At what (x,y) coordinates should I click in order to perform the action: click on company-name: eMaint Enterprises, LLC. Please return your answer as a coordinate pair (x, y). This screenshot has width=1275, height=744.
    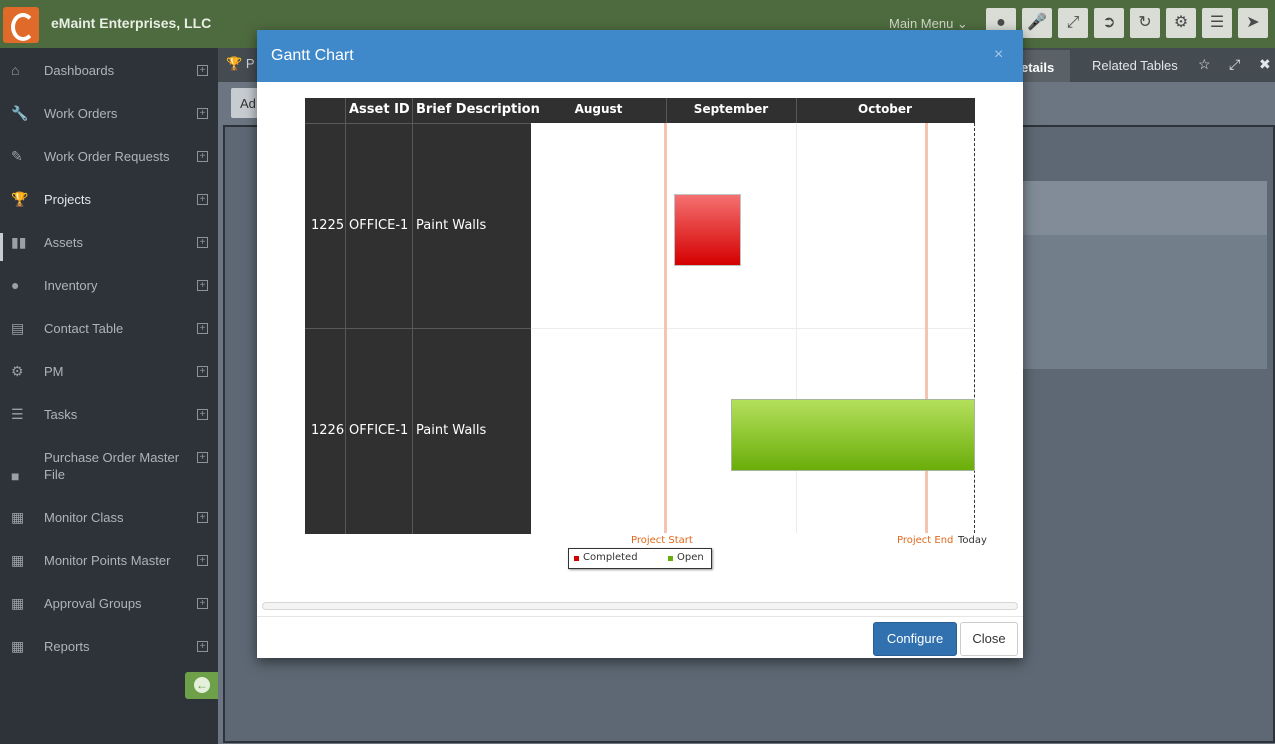
    Looking at the image, I should click on (131, 23).